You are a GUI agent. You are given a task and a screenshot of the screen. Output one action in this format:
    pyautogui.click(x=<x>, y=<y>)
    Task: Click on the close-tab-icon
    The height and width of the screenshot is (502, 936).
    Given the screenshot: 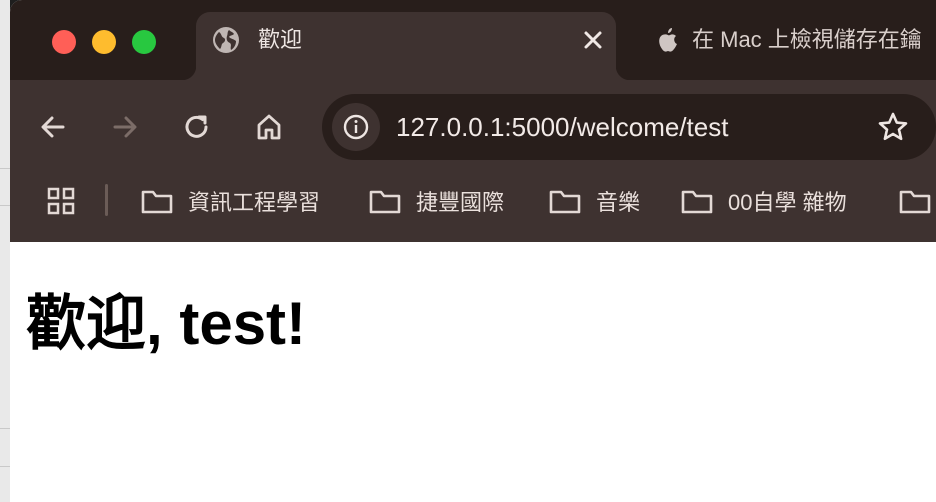 What is the action you would take?
    pyautogui.click(x=593, y=40)
    